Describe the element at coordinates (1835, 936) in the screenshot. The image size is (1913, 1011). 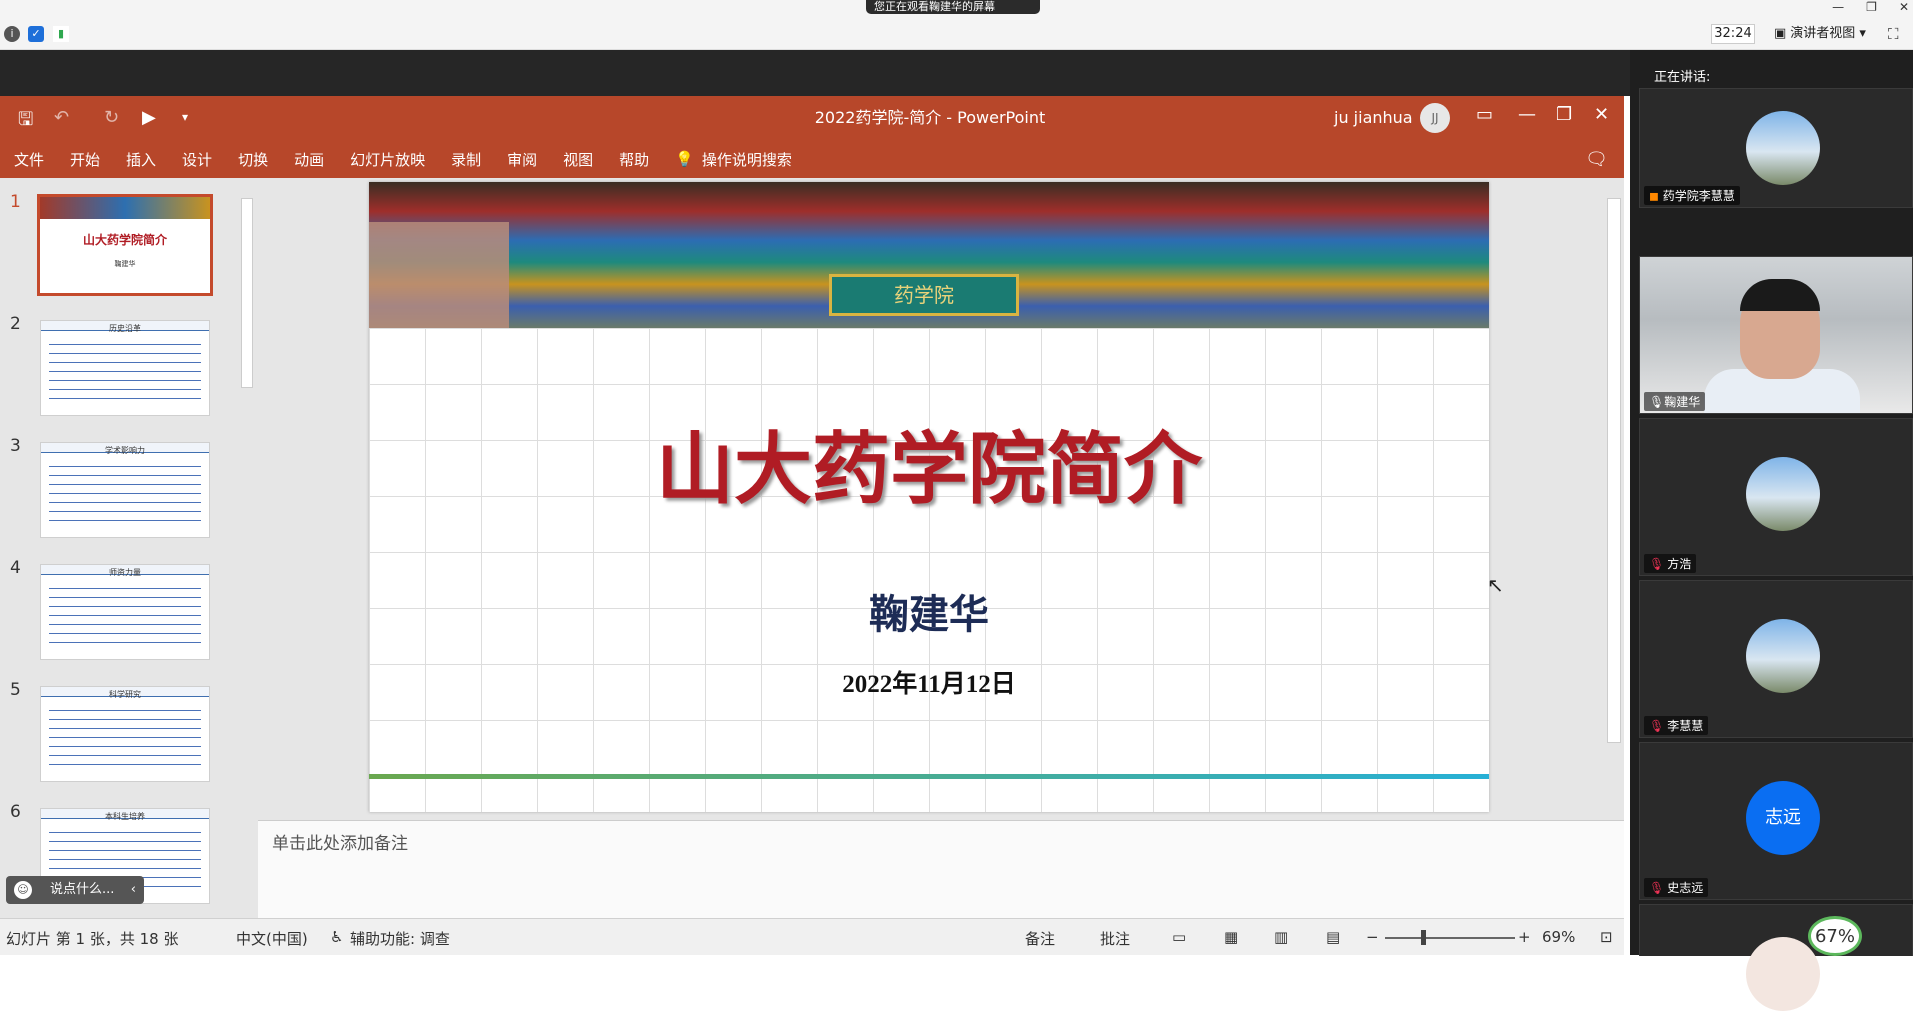
I see `progress-percentage: 67%` at that location.